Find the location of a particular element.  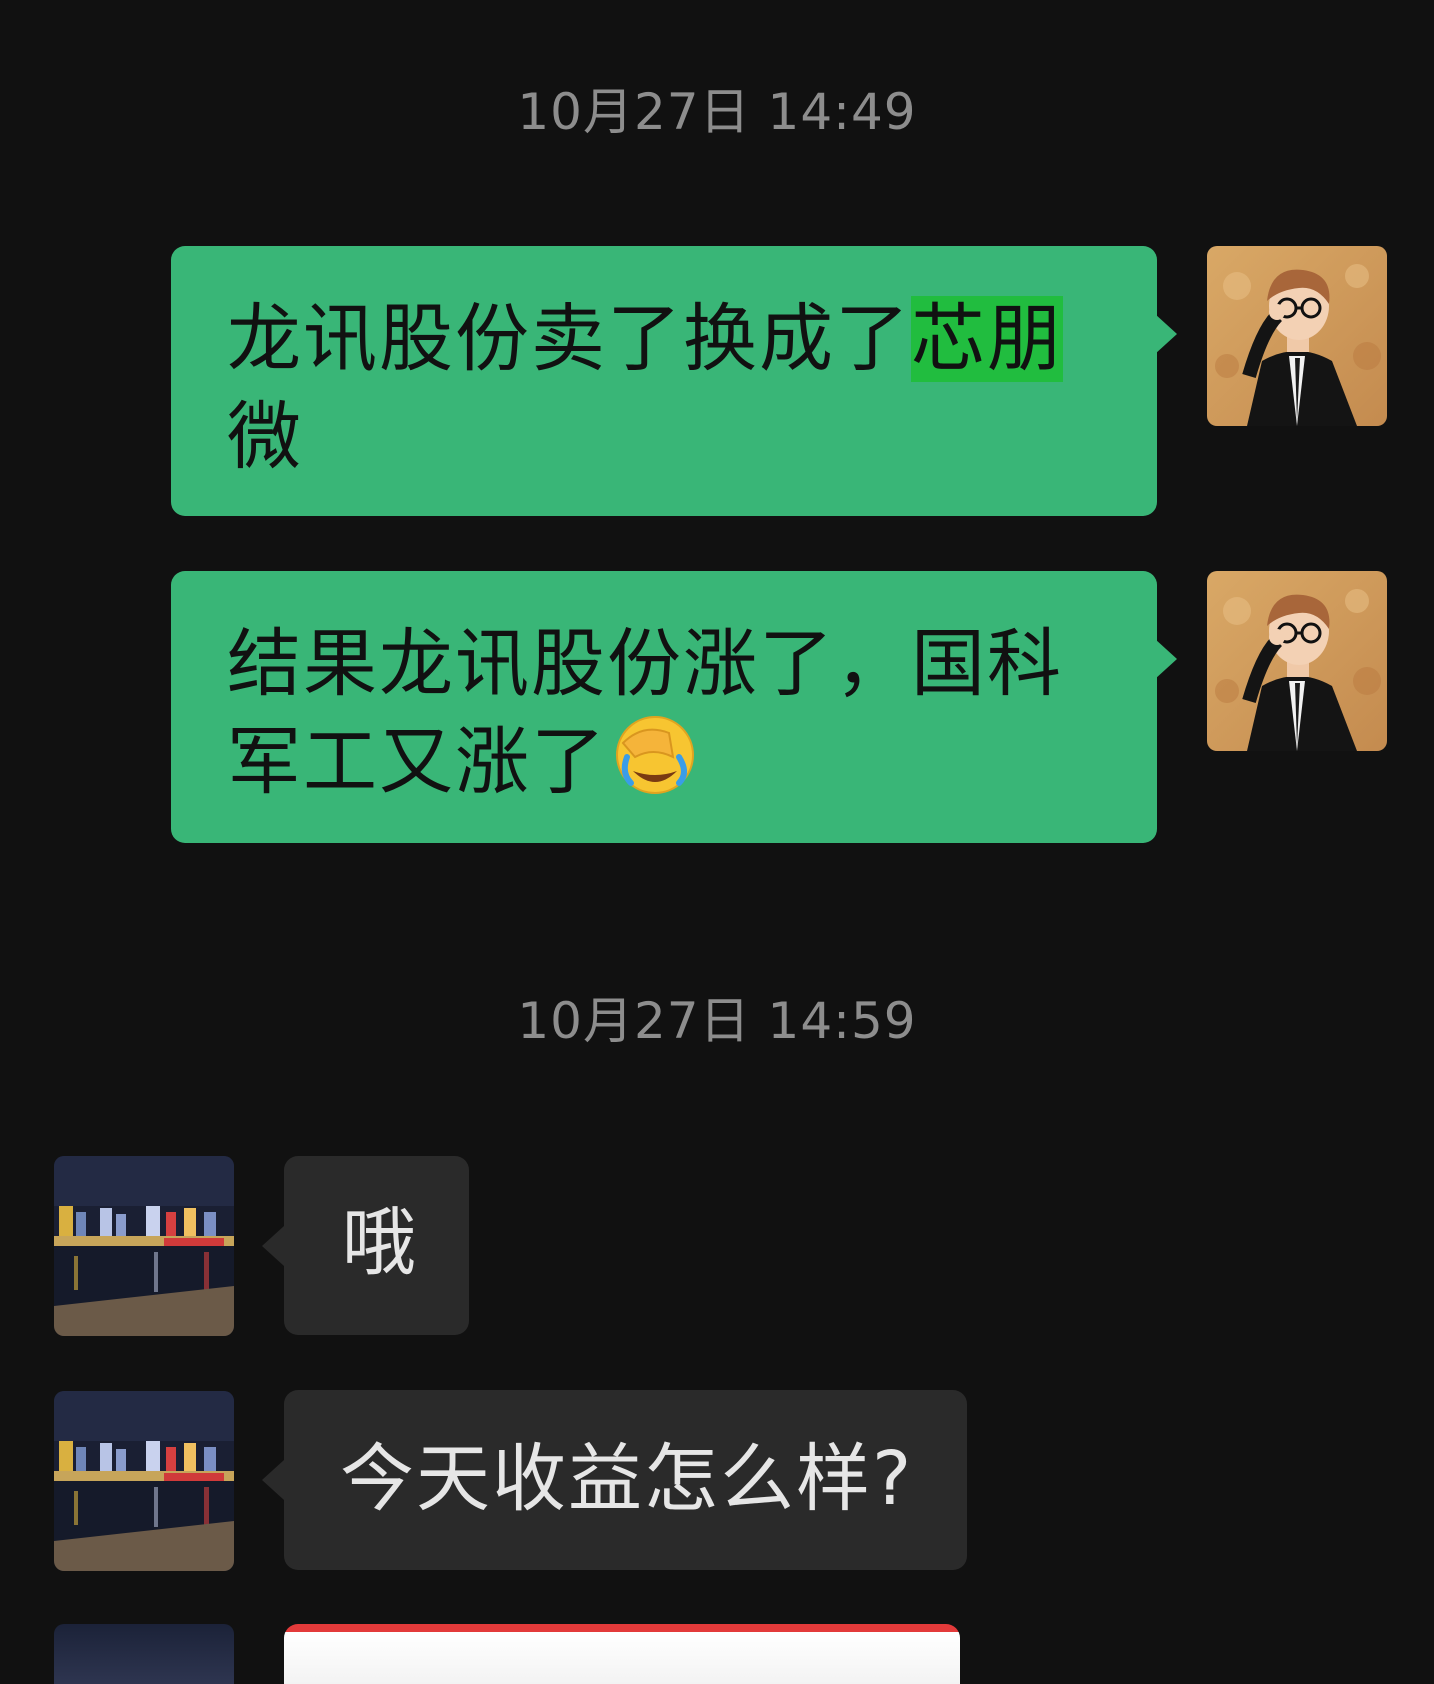

outgoing-message-bubble: 龙讯股份卖了换成了芯朋微 is located at coordinates (674, 381).